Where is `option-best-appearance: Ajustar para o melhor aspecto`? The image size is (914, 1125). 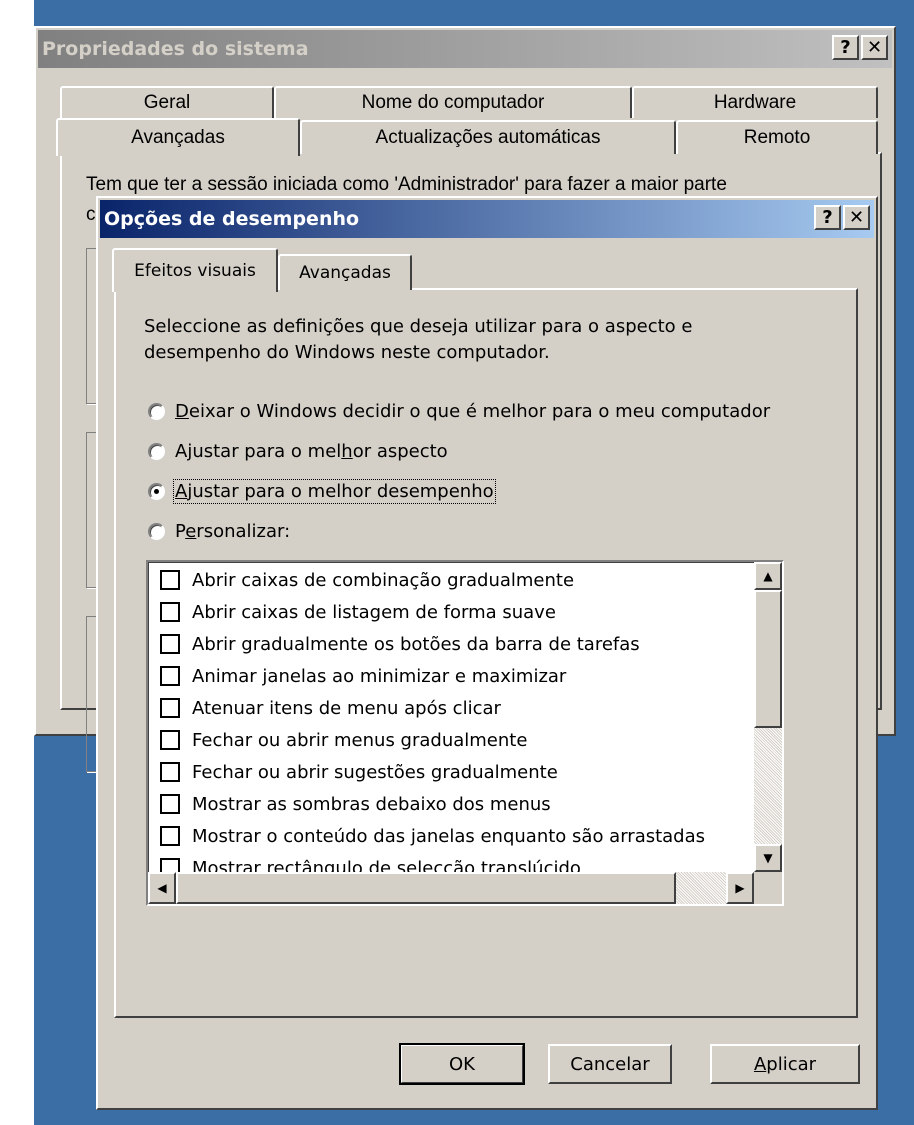
option-best-appearance: Ajustar para o melhor aspecto is located at coordinates (298, 451).